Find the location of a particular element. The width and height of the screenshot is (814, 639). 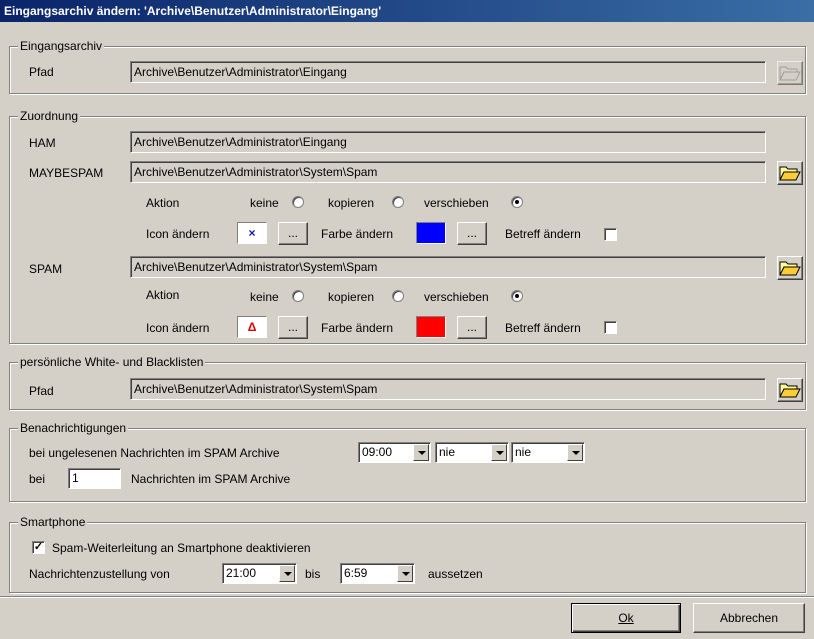

spam-browse-button is located at coordinates (790, 268).